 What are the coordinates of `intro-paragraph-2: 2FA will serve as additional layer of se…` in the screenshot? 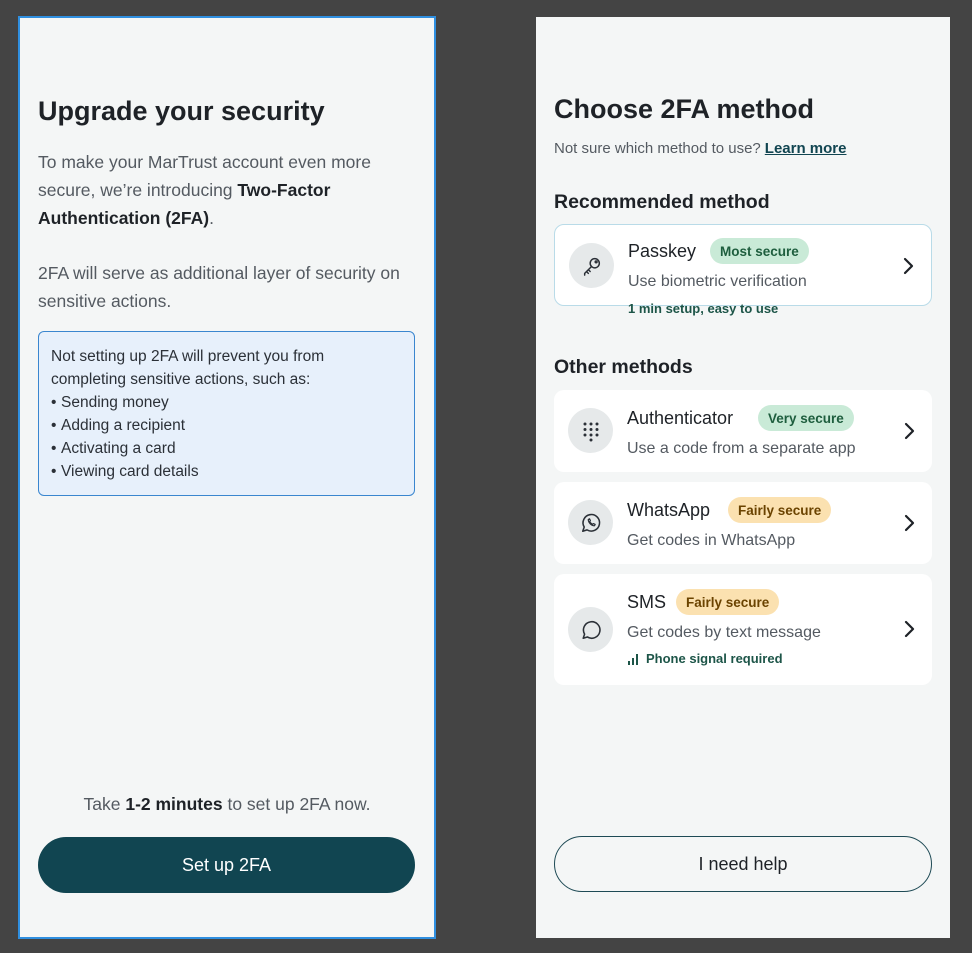 It's located at (219, 287).